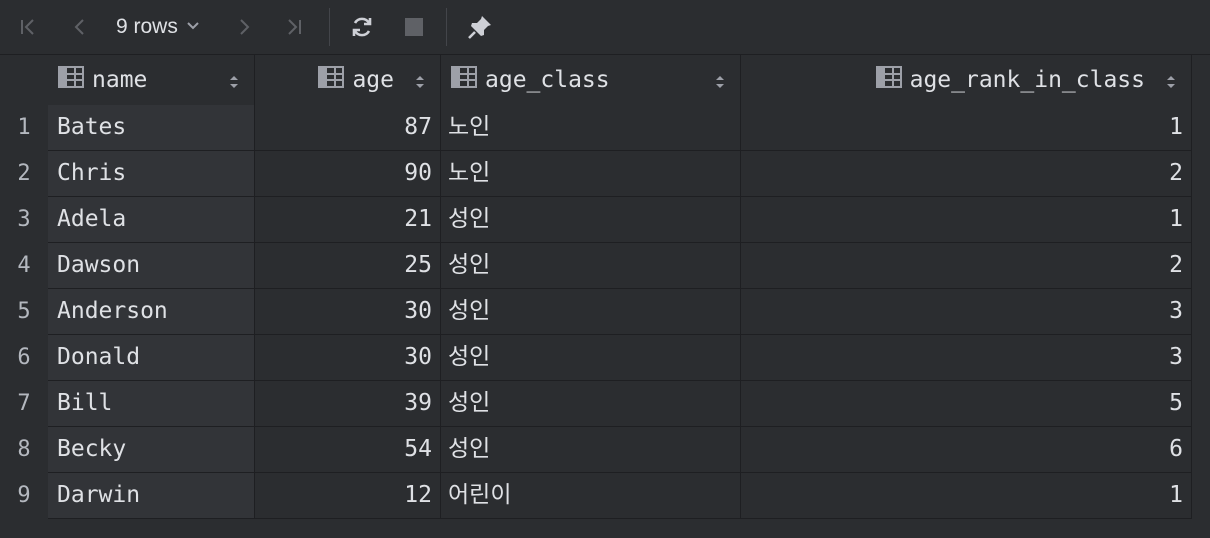 The height and width of the screenshot is (538, 1210). I want to click on cell-age: 12, so click(348, 496).